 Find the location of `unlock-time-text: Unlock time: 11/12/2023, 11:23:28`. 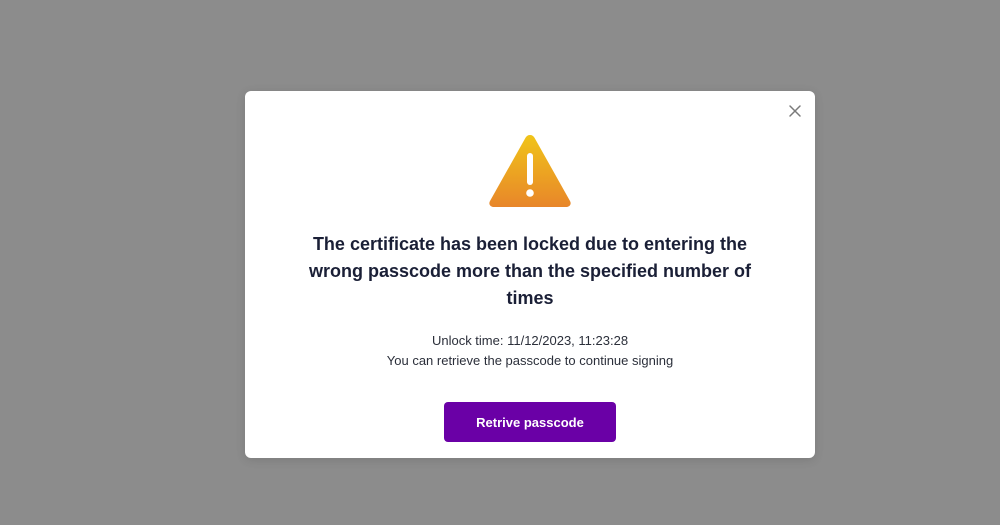

unlock-time-text: Unlock time: 11/12/2023, 11:23:28 is located at coordinates (530, 340).